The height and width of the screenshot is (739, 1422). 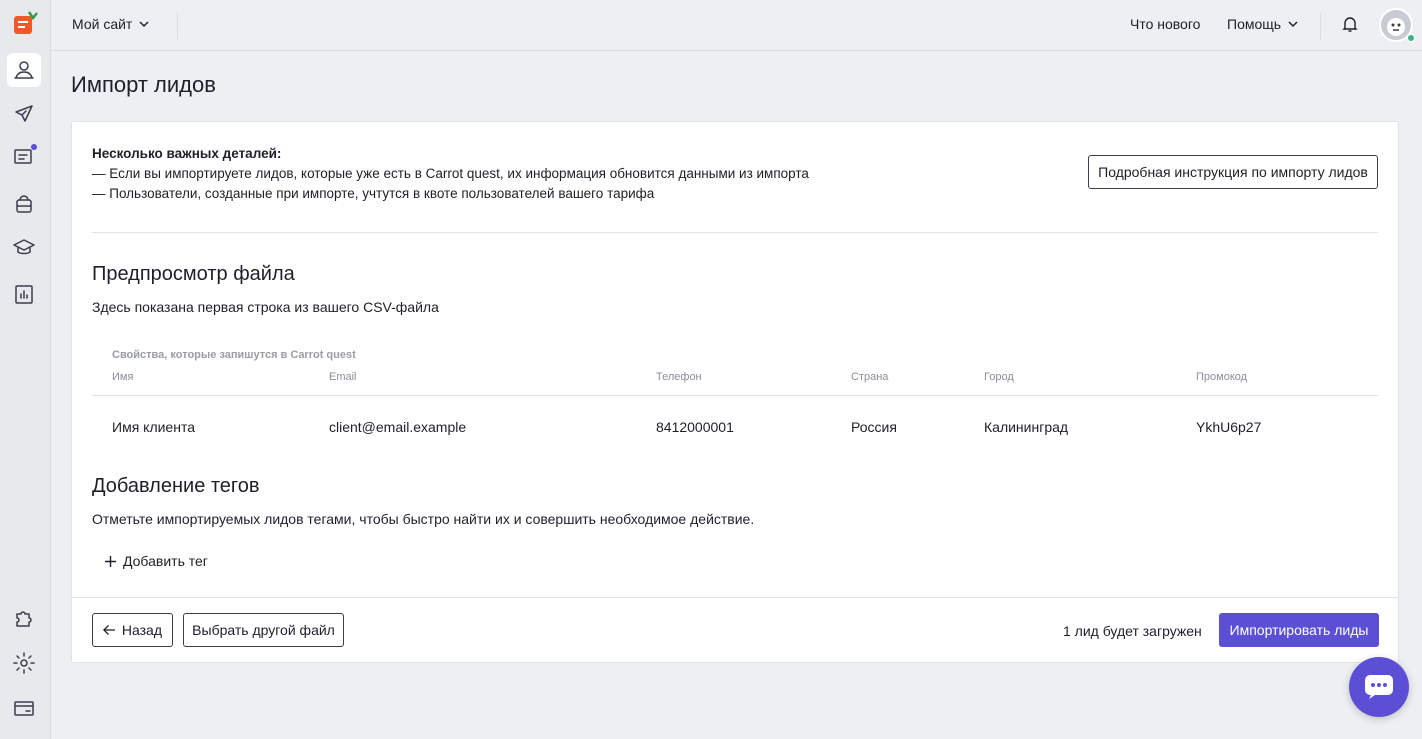 I want to click on rocket-icon, so click(x=24, y=113).